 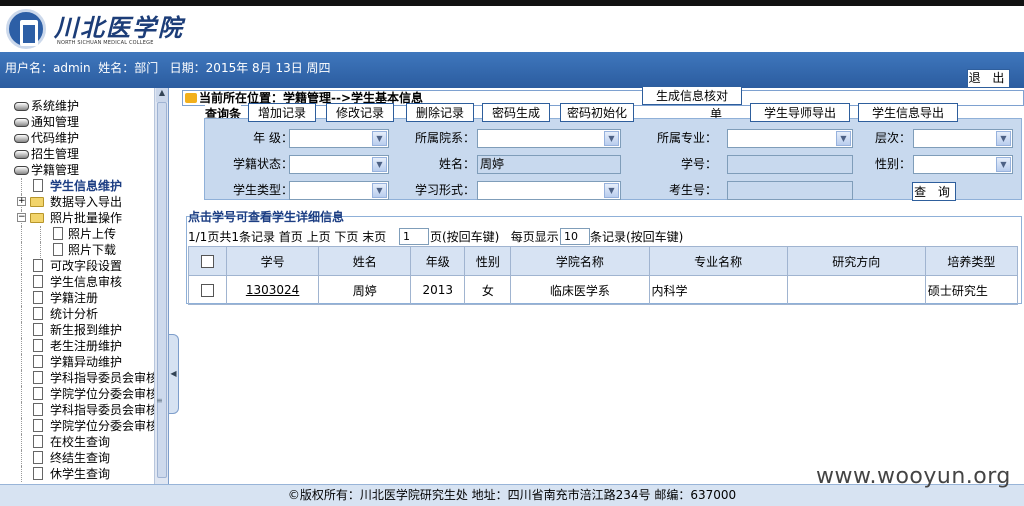 What do you see at coordinates (718, 290) in the screenshot?
I see `major-cell: 内科学` at bounding box center [718, 290].